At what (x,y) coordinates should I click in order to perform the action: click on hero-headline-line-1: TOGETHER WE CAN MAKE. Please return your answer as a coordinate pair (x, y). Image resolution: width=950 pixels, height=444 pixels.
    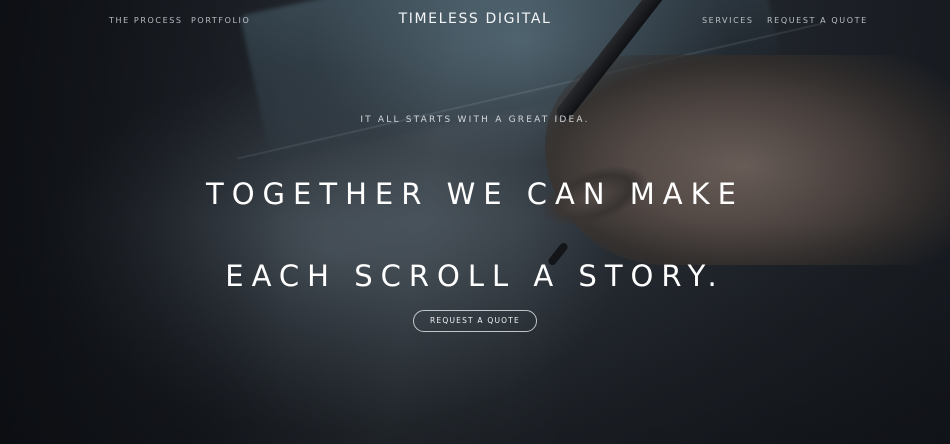
    Looking at the image, I should click on (475, 194).